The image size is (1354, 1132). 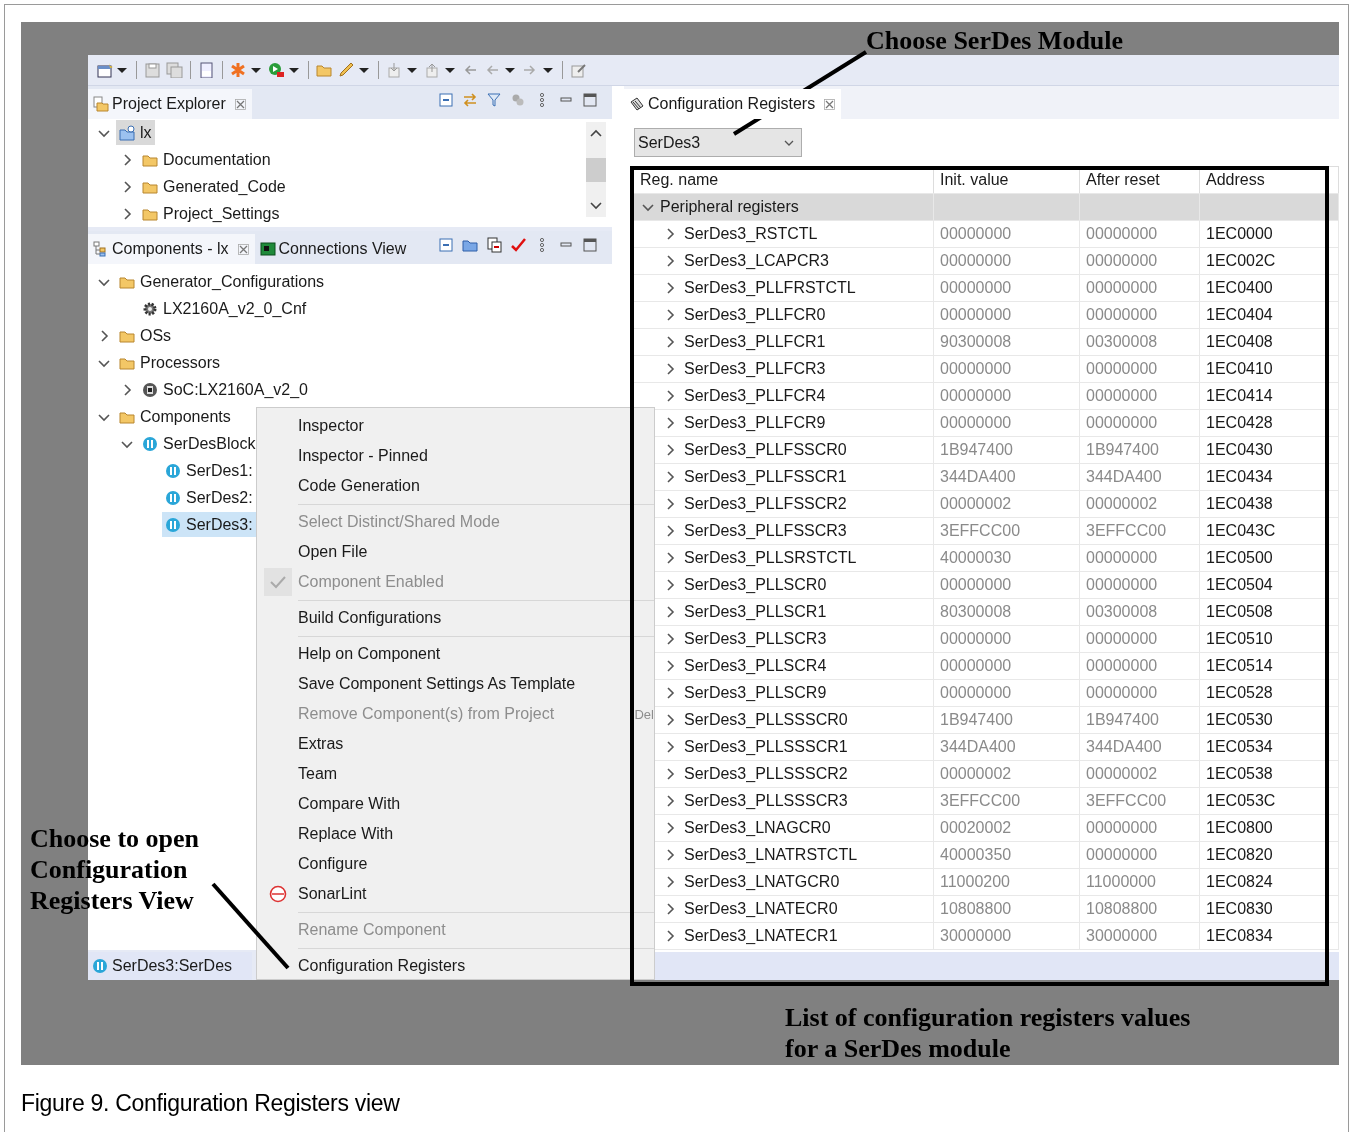 I want to click on copy-component-icon, so click(x=494, y=245).